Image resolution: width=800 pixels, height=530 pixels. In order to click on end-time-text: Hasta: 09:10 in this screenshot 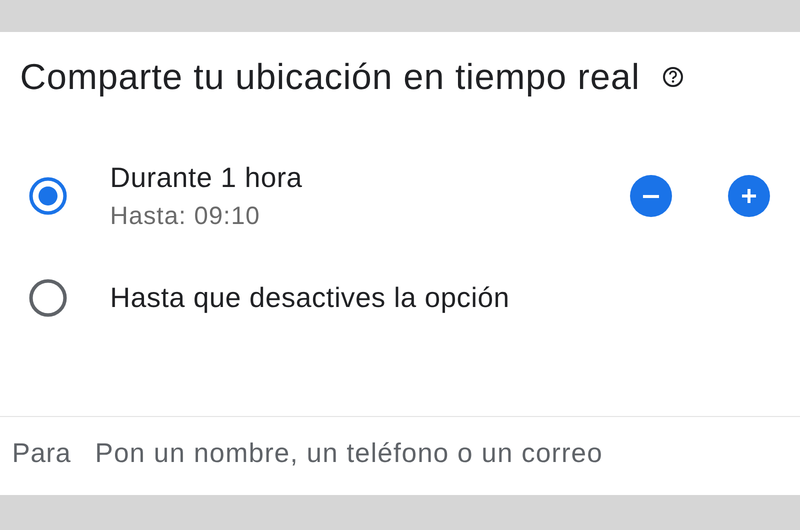, I will do `click(186, 216)`.